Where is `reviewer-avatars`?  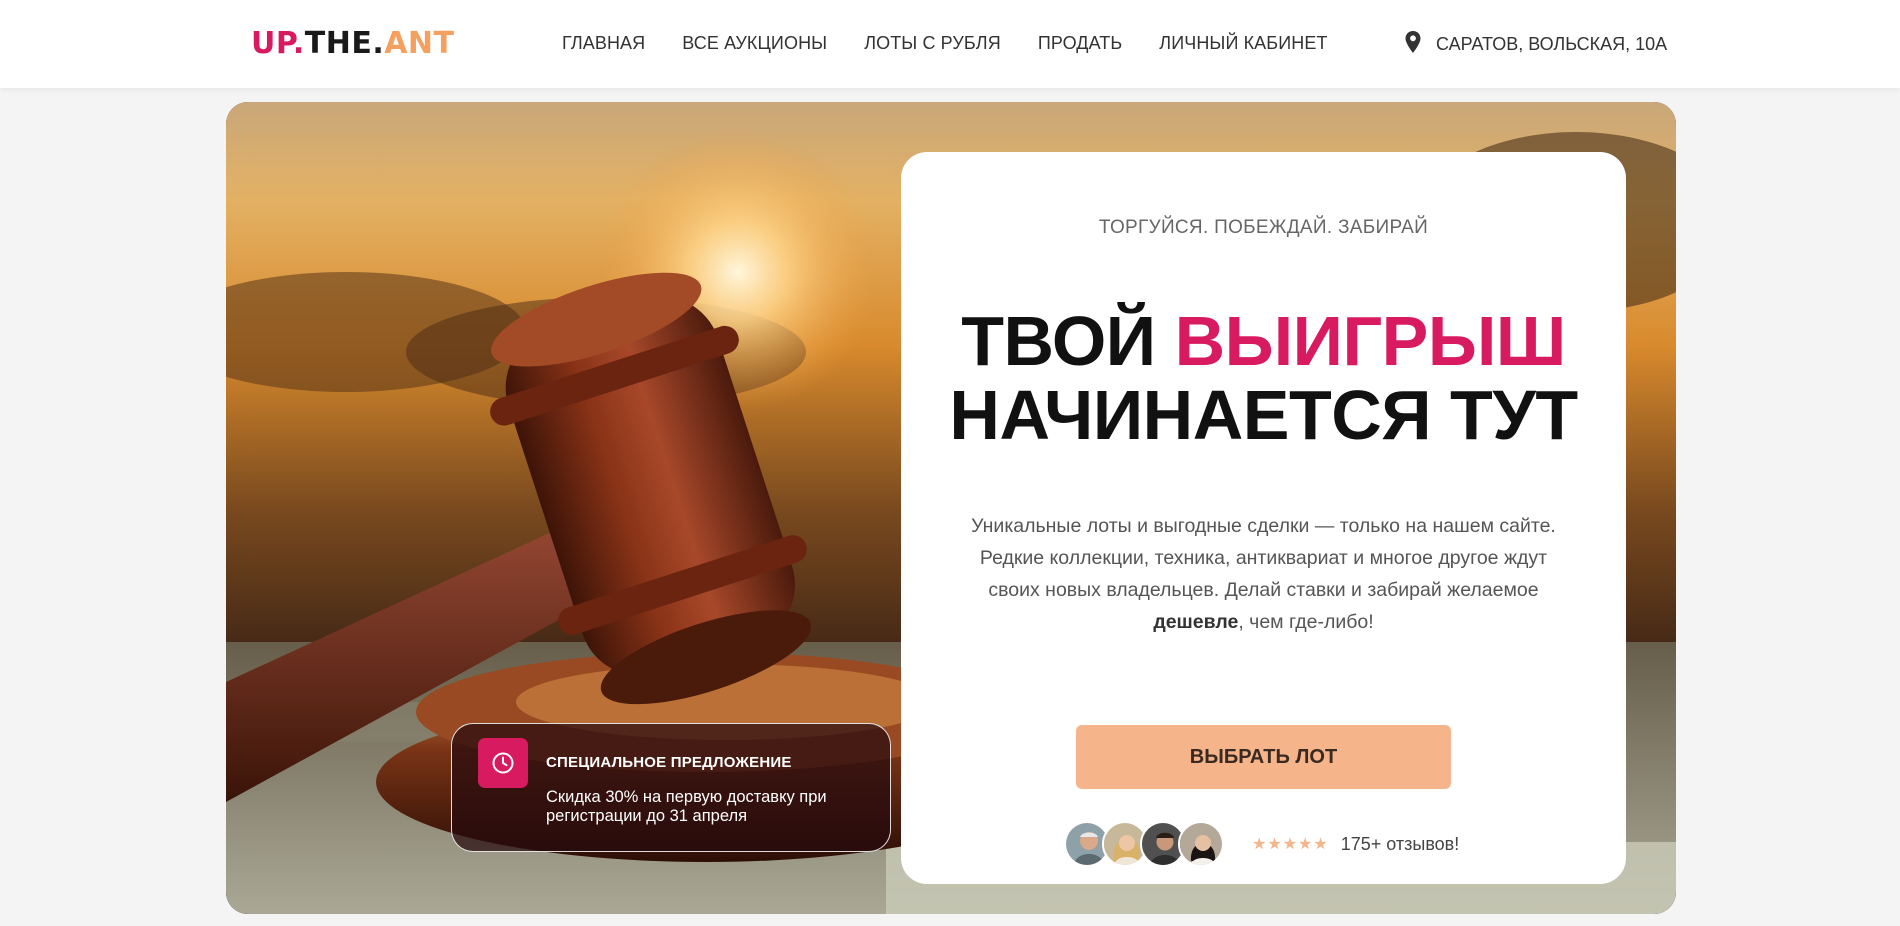
reviewer-avatars is located at coordinates (1144, 844).